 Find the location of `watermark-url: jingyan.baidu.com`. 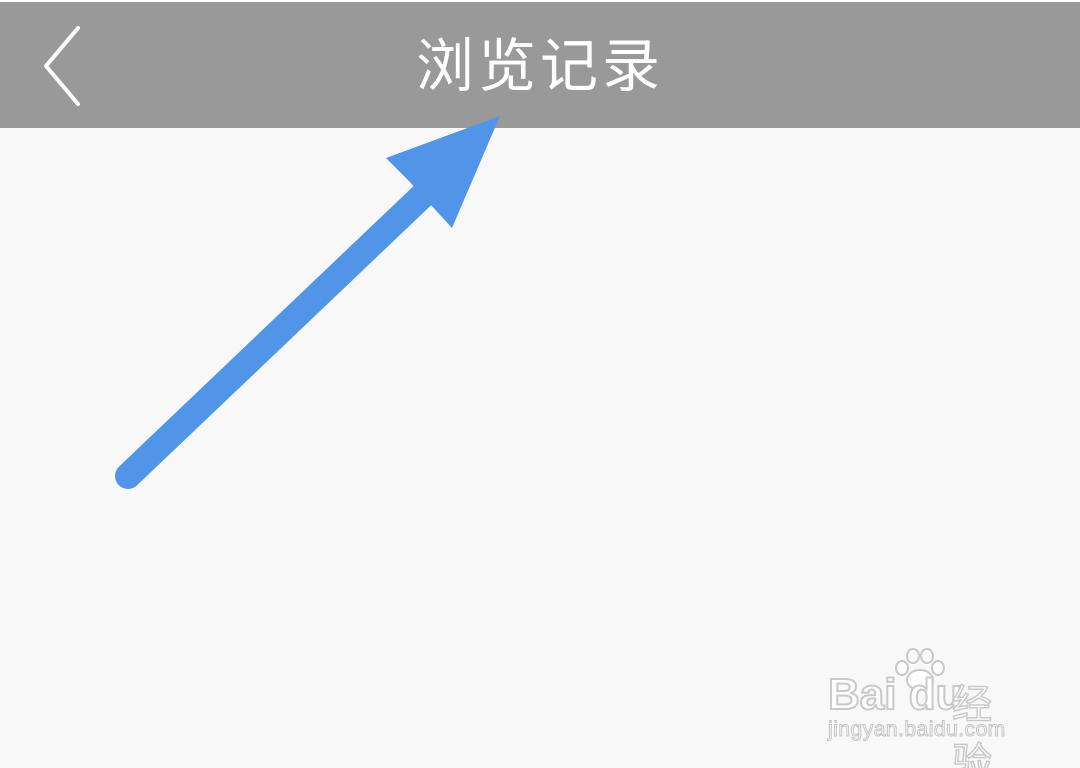

watermark-url: jingyan.baidu.com is located at coordinates (917, 730).